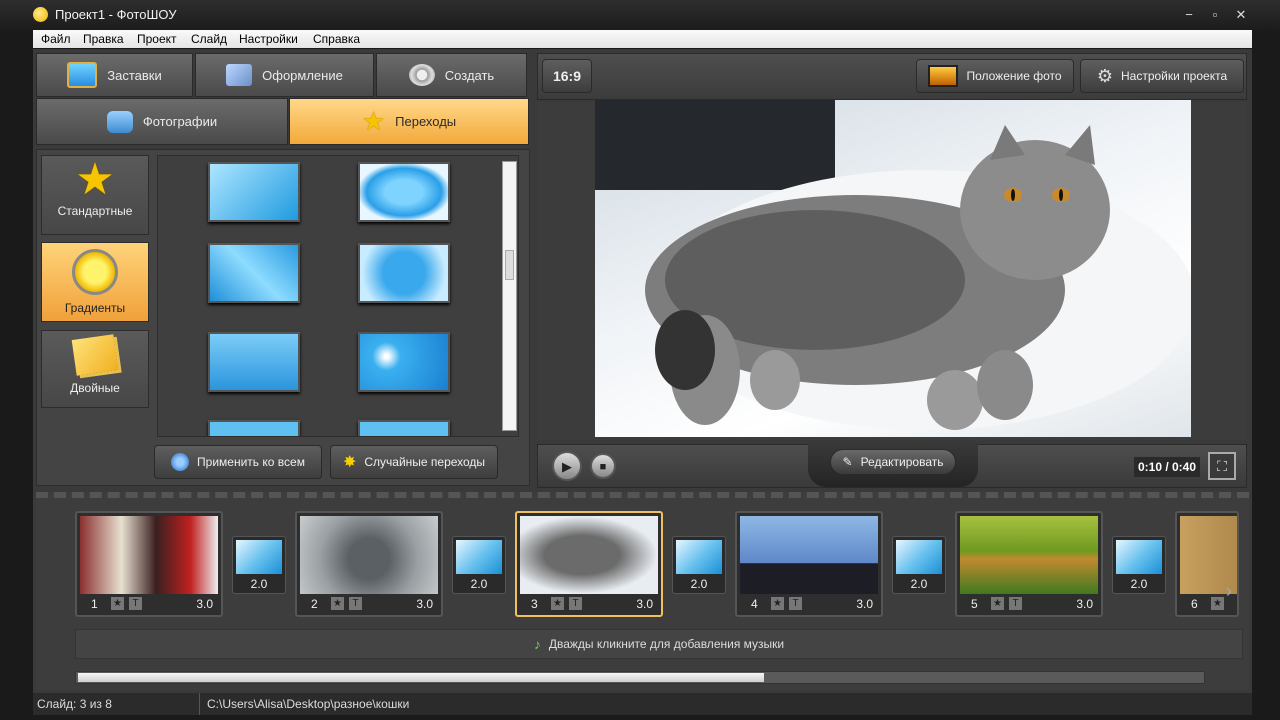 This screenshot has height=720, width=1280. Describe the element at coordinates (567, 466) in the screenshot. I see `play-button: ▶` at that location.